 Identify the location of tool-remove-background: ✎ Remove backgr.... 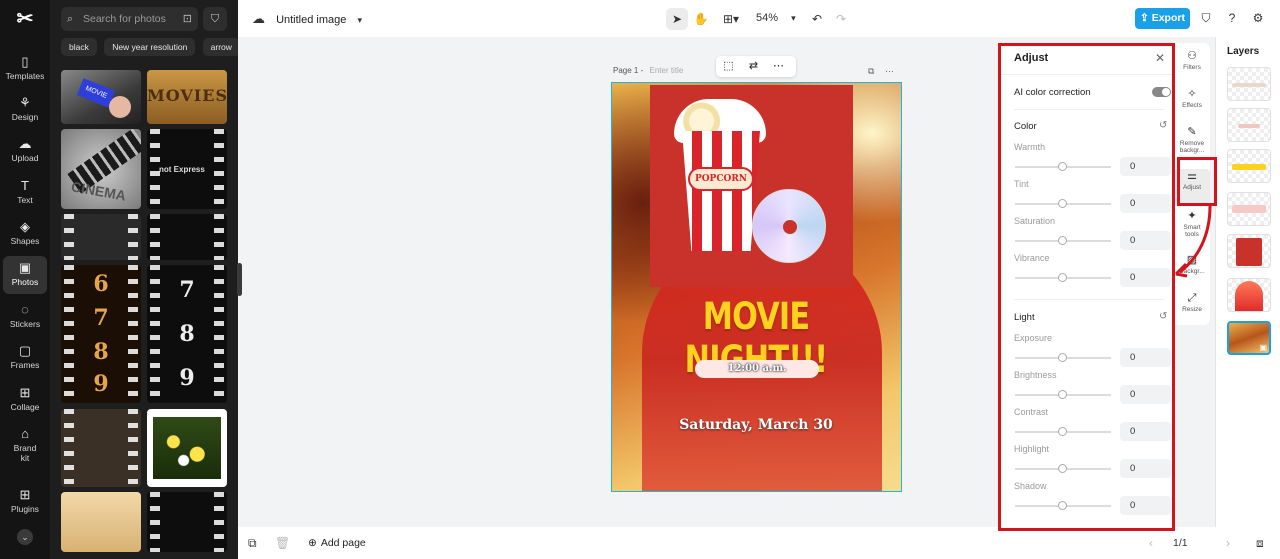
(1192, 145).